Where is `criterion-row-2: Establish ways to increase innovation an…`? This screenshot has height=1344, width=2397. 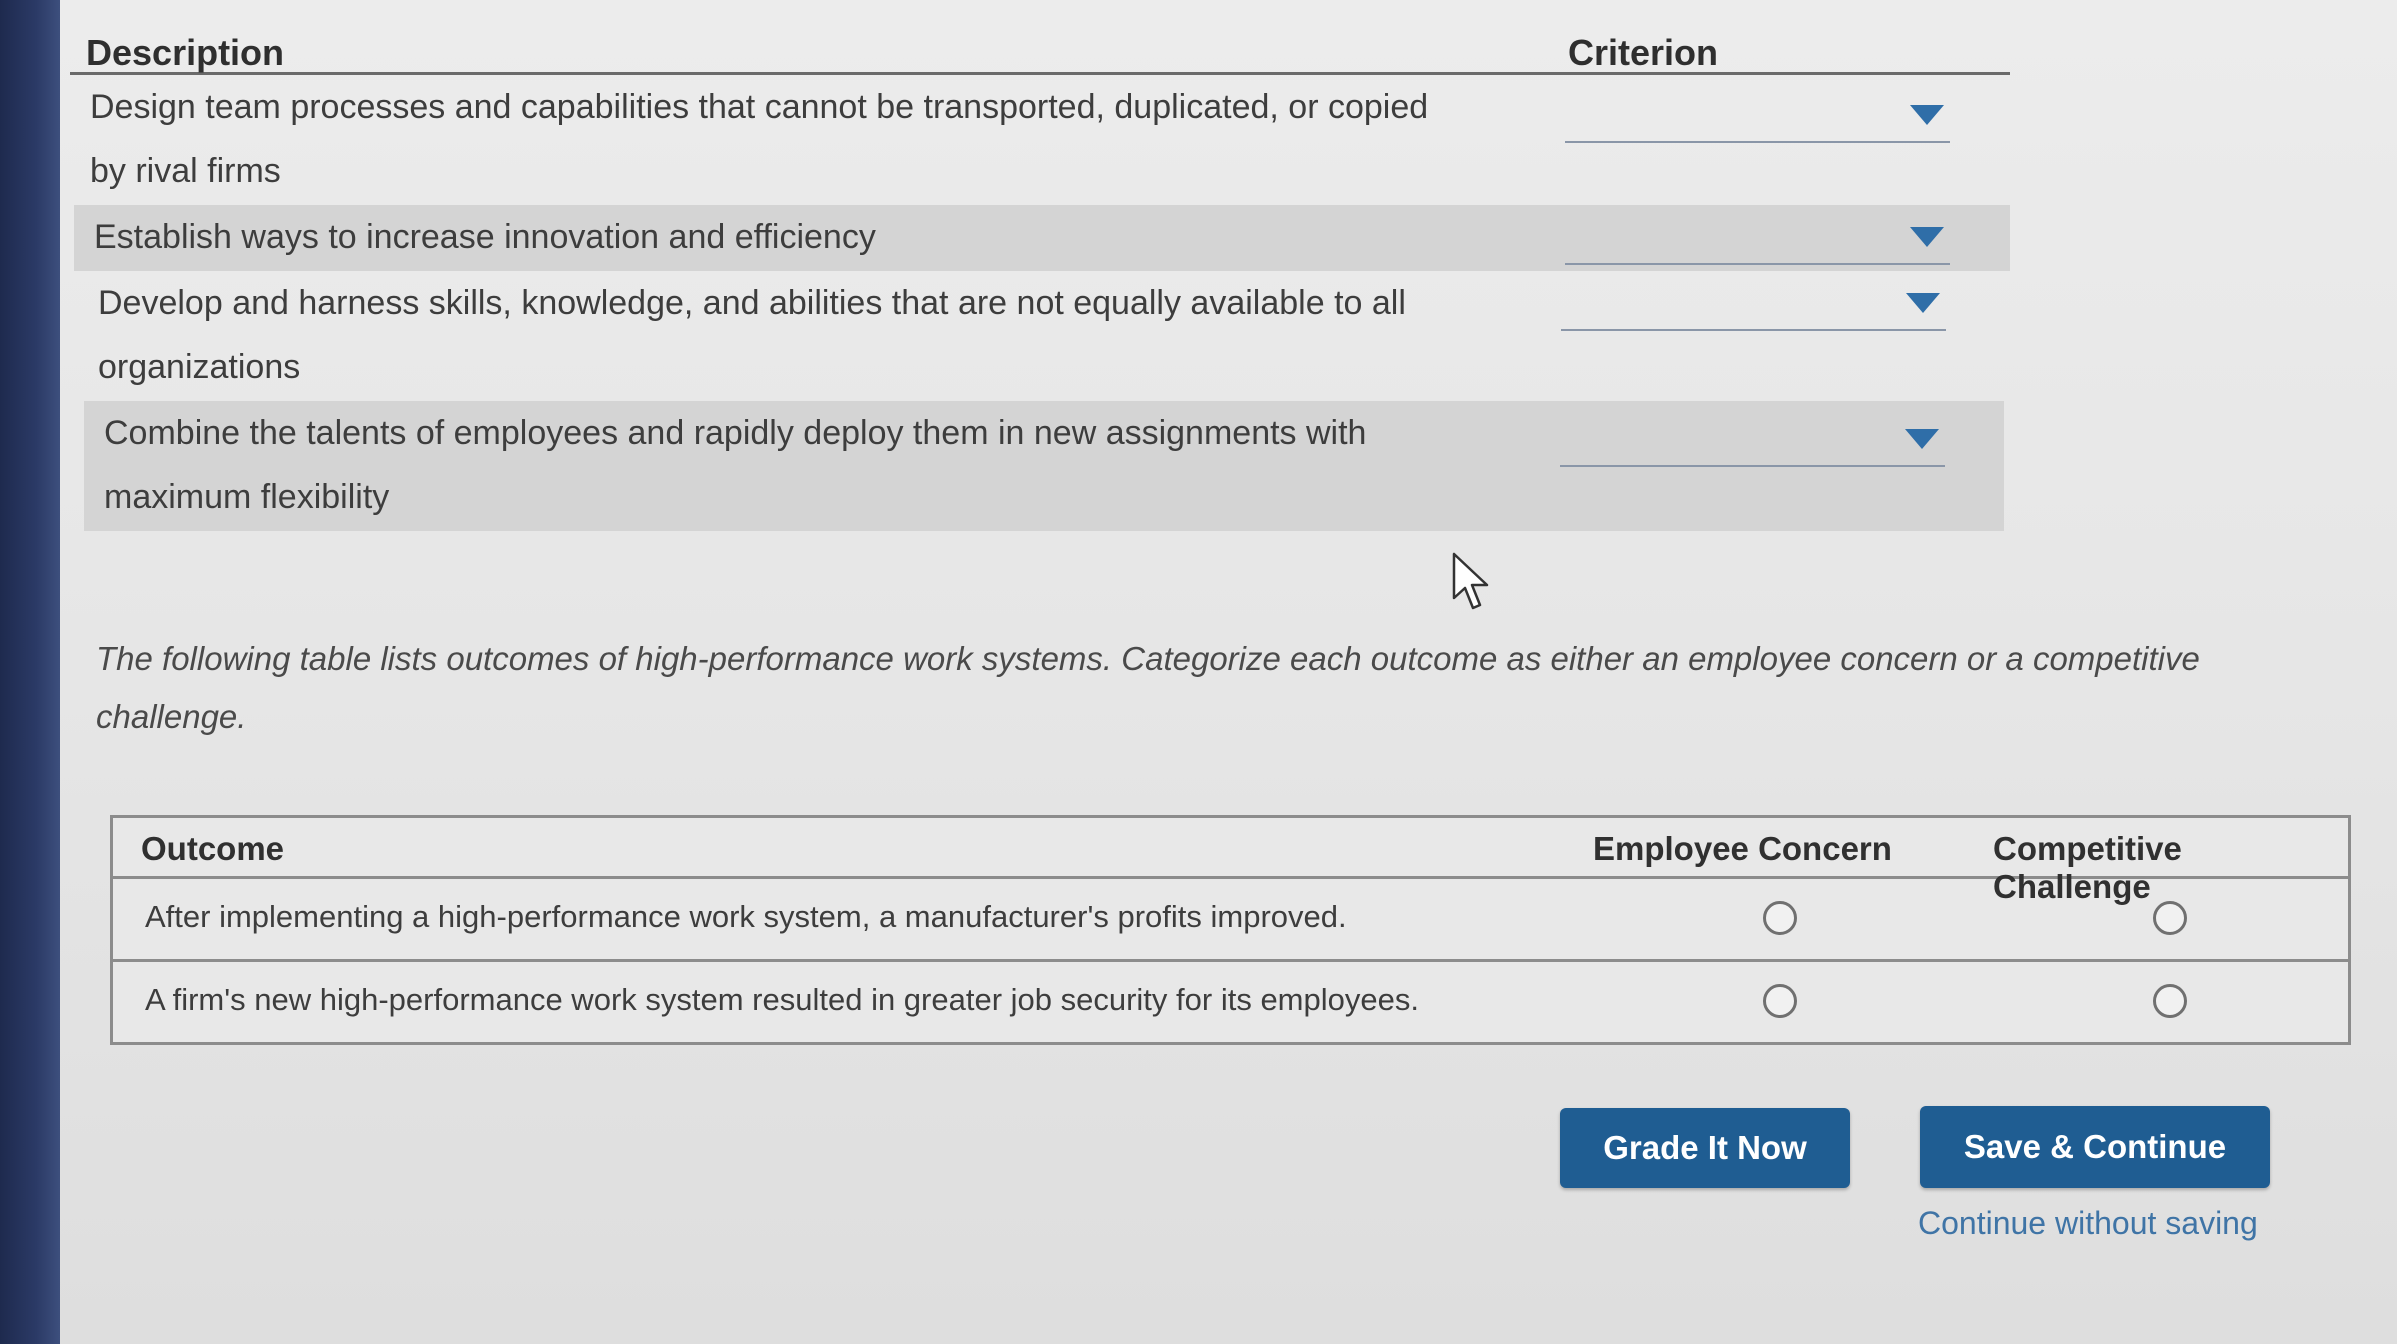 criterion-row-2: Establish ways to increase innovation an… is located at coordinates (1042, 238).